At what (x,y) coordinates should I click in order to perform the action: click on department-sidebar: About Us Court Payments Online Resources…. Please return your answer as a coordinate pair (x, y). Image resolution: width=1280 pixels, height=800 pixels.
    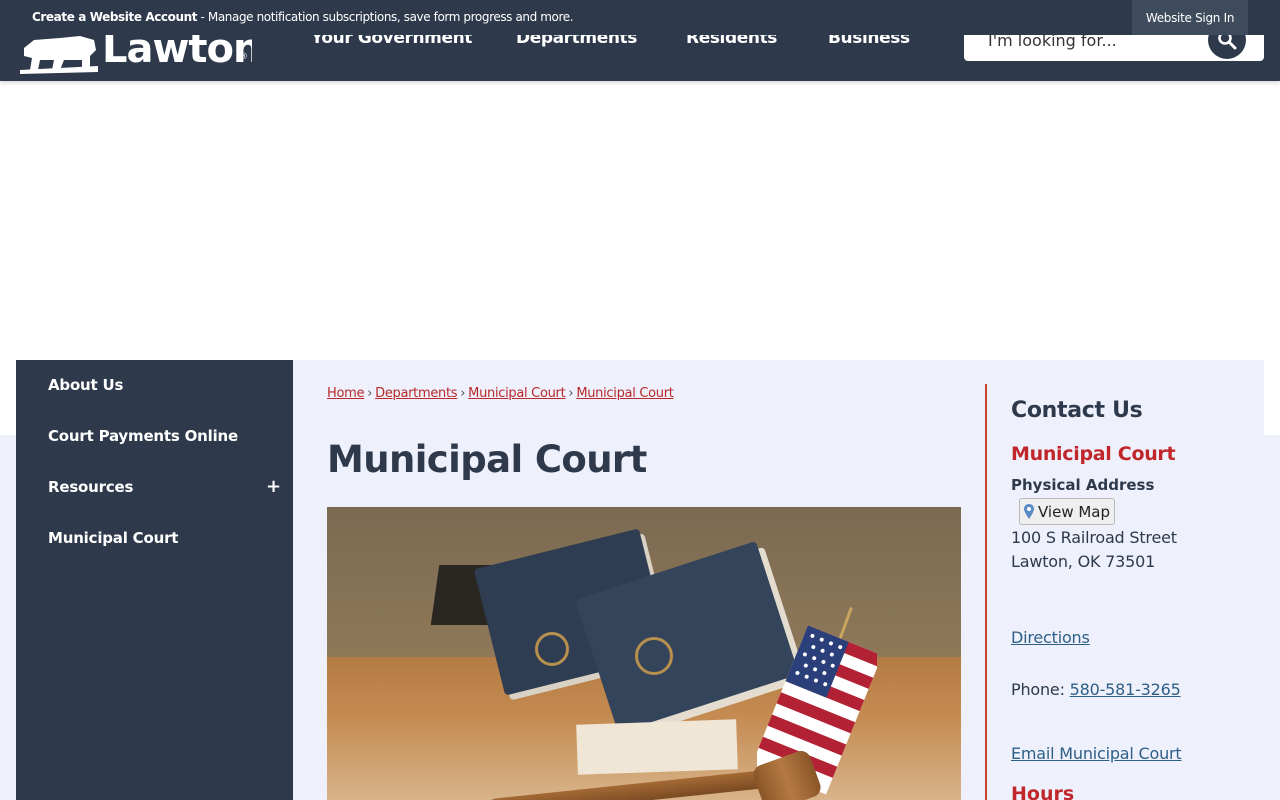
    Looking at the image, I should click on (154, 580).